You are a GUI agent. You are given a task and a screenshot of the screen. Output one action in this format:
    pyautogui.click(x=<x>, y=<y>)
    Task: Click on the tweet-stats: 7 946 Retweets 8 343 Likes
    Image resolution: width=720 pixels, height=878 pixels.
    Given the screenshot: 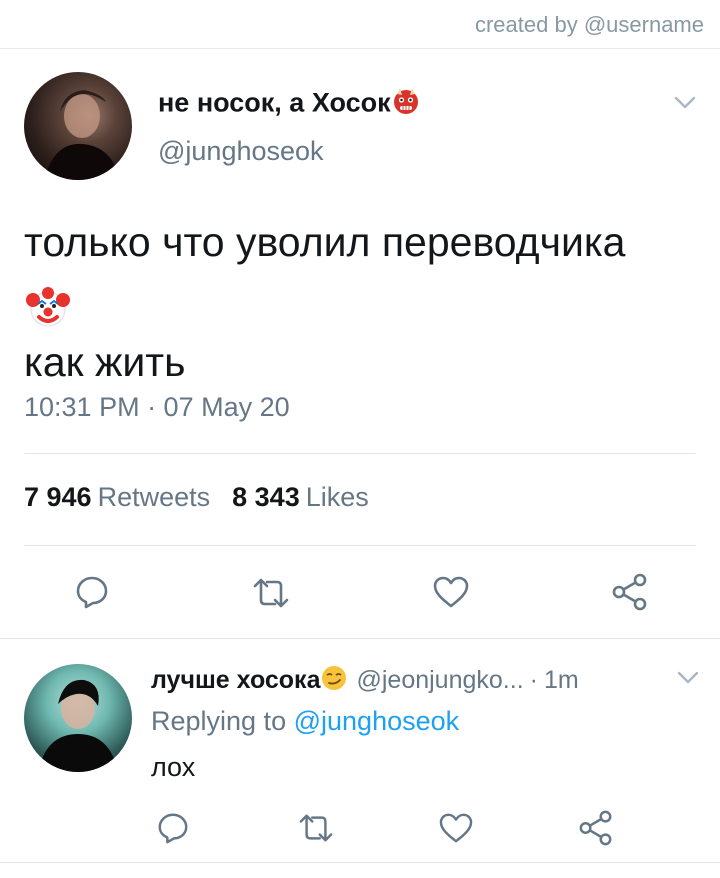 What is the action you would take?
    pyautogui.click(x=196, y=497)
    